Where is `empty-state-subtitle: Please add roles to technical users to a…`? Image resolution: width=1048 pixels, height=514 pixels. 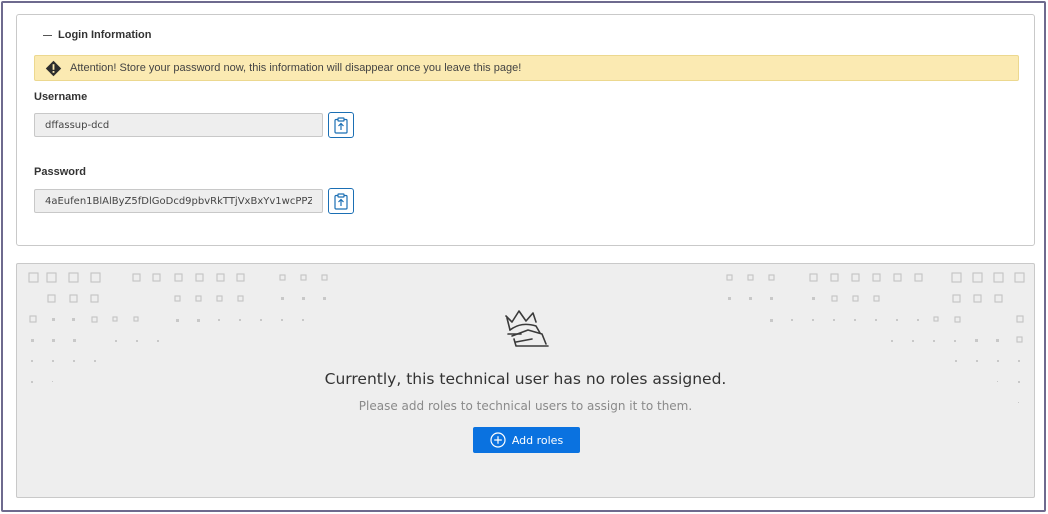
empty-state-subtitle: Please add roles to technical users to a… is located at coordinates (525, 406).